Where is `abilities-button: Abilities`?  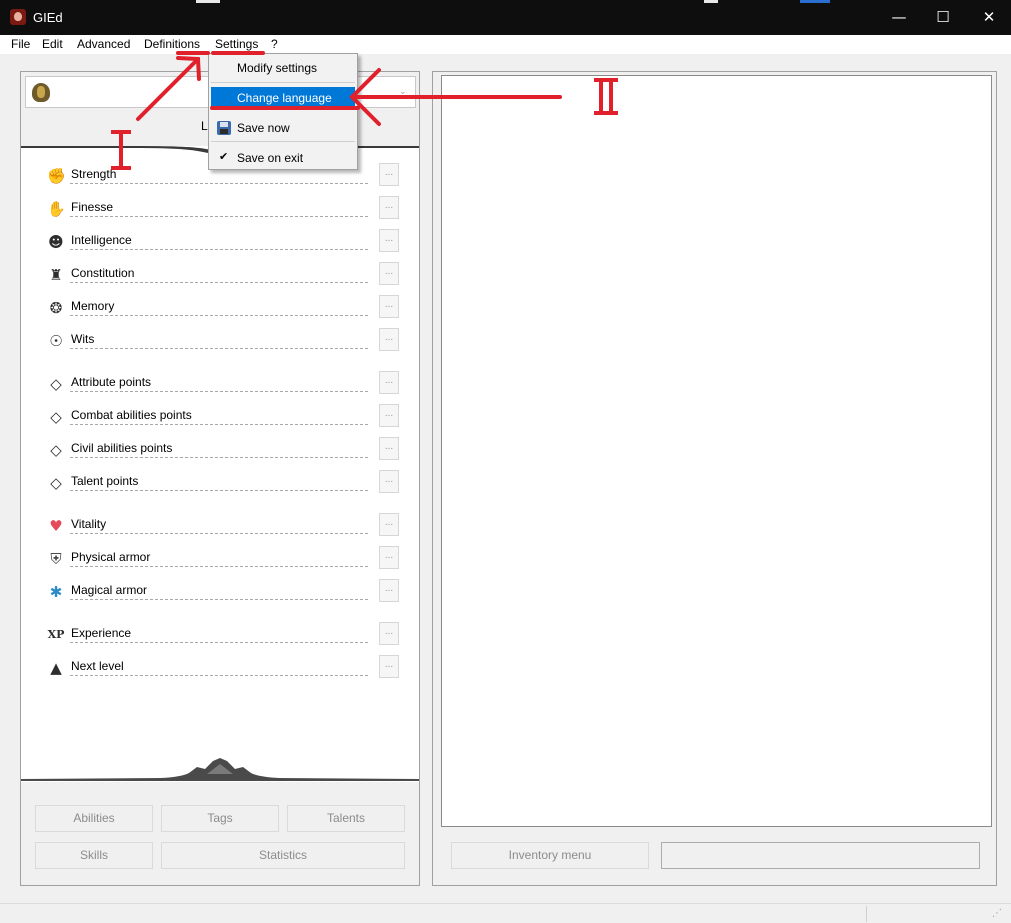
abilities-button: Abilities is located at coordinates (94, 818).